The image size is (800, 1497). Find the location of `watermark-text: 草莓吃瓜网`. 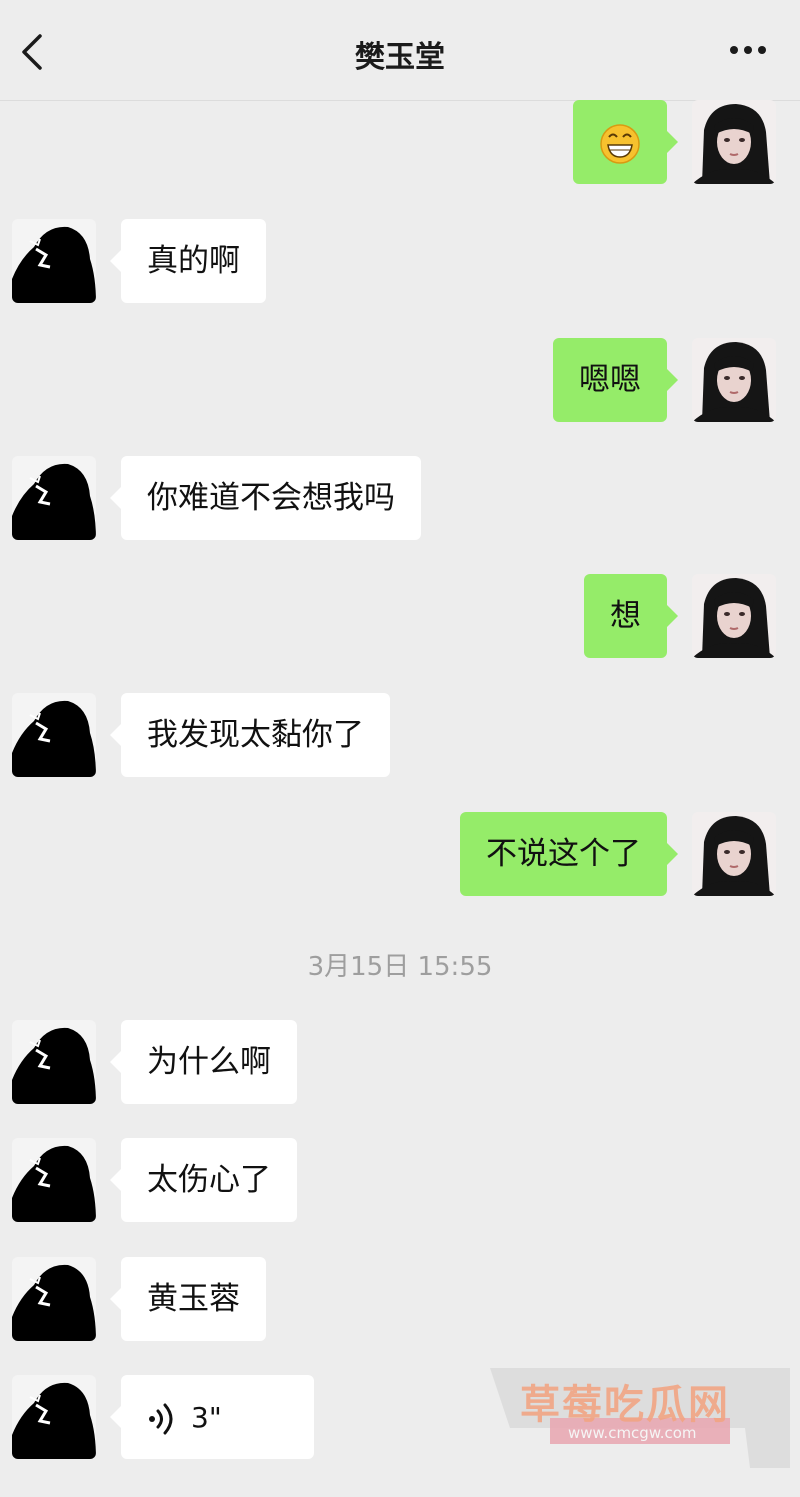

watermark-text: 草莓吃瓜网 is located at coordinates (625, 1405).